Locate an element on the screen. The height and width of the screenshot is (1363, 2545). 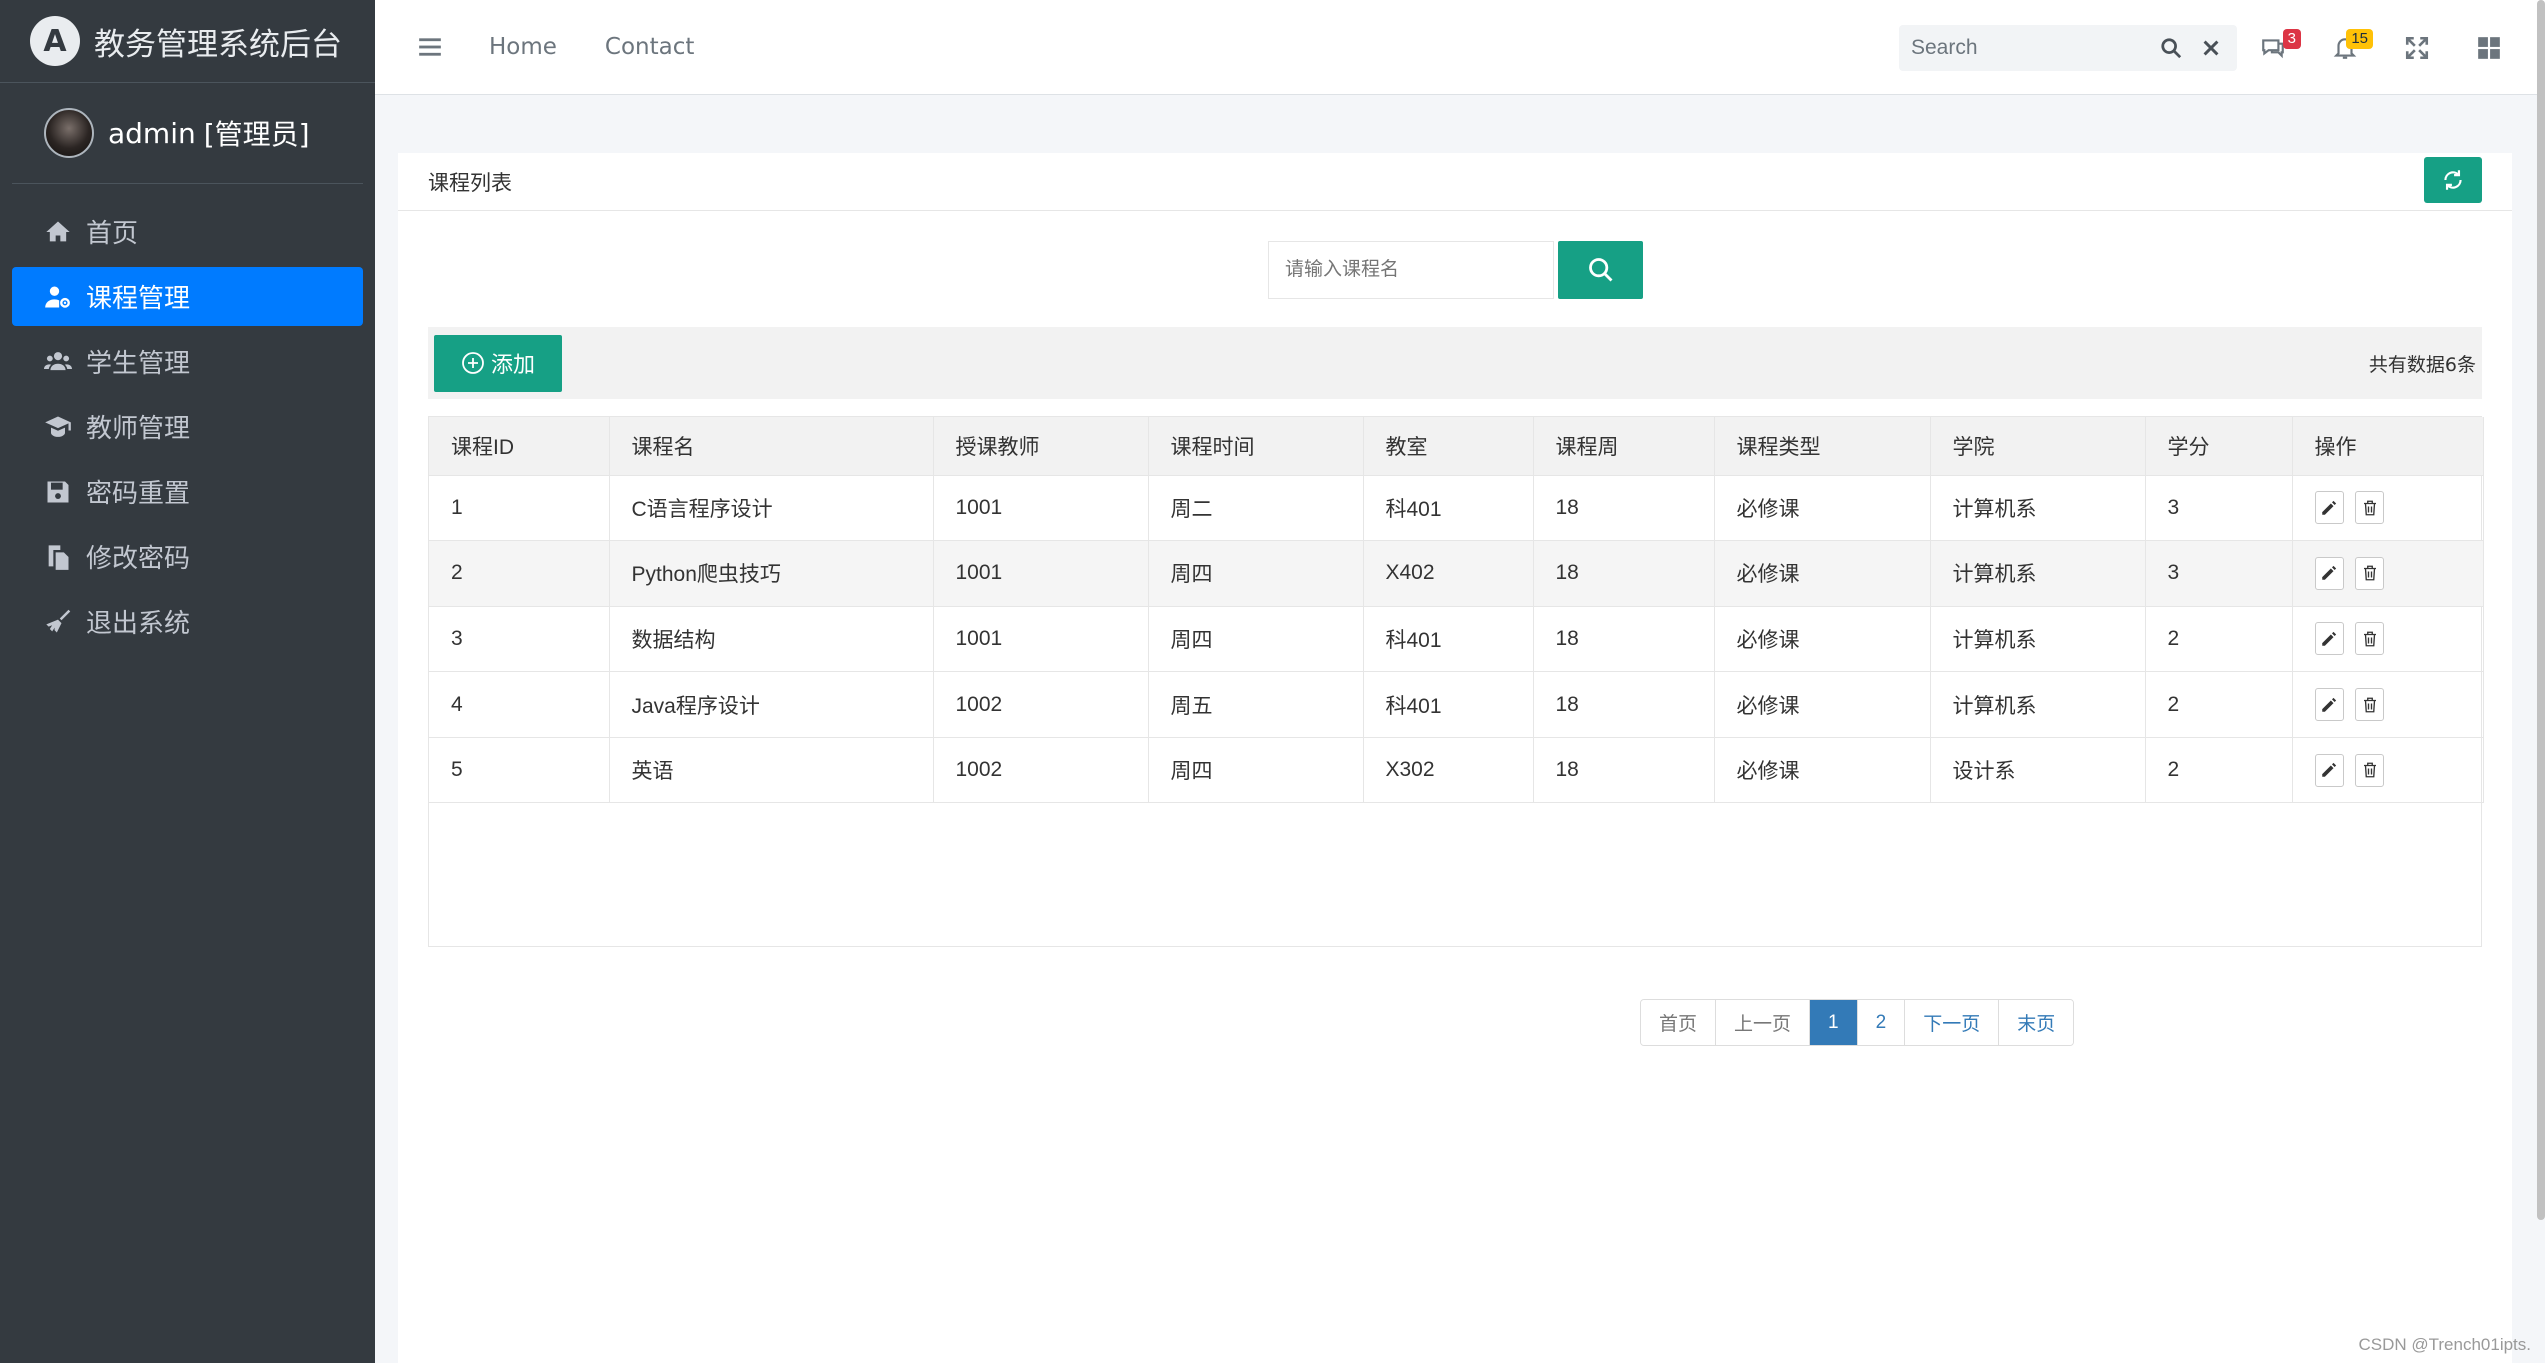
plus-circle-icon is located at coordinates (473, 363).